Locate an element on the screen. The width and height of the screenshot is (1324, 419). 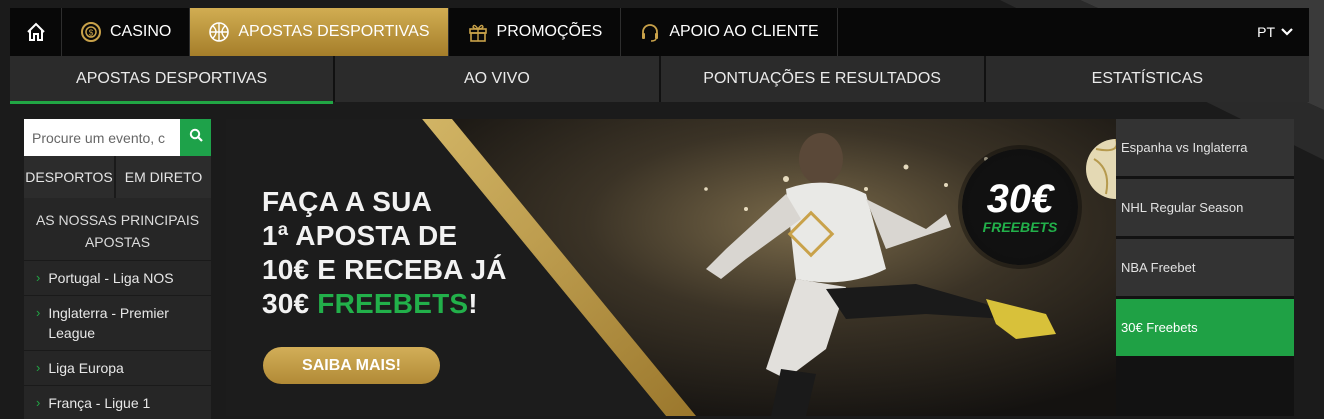
headline-line-4-suffix: ! is located at coordinates (473, 303).